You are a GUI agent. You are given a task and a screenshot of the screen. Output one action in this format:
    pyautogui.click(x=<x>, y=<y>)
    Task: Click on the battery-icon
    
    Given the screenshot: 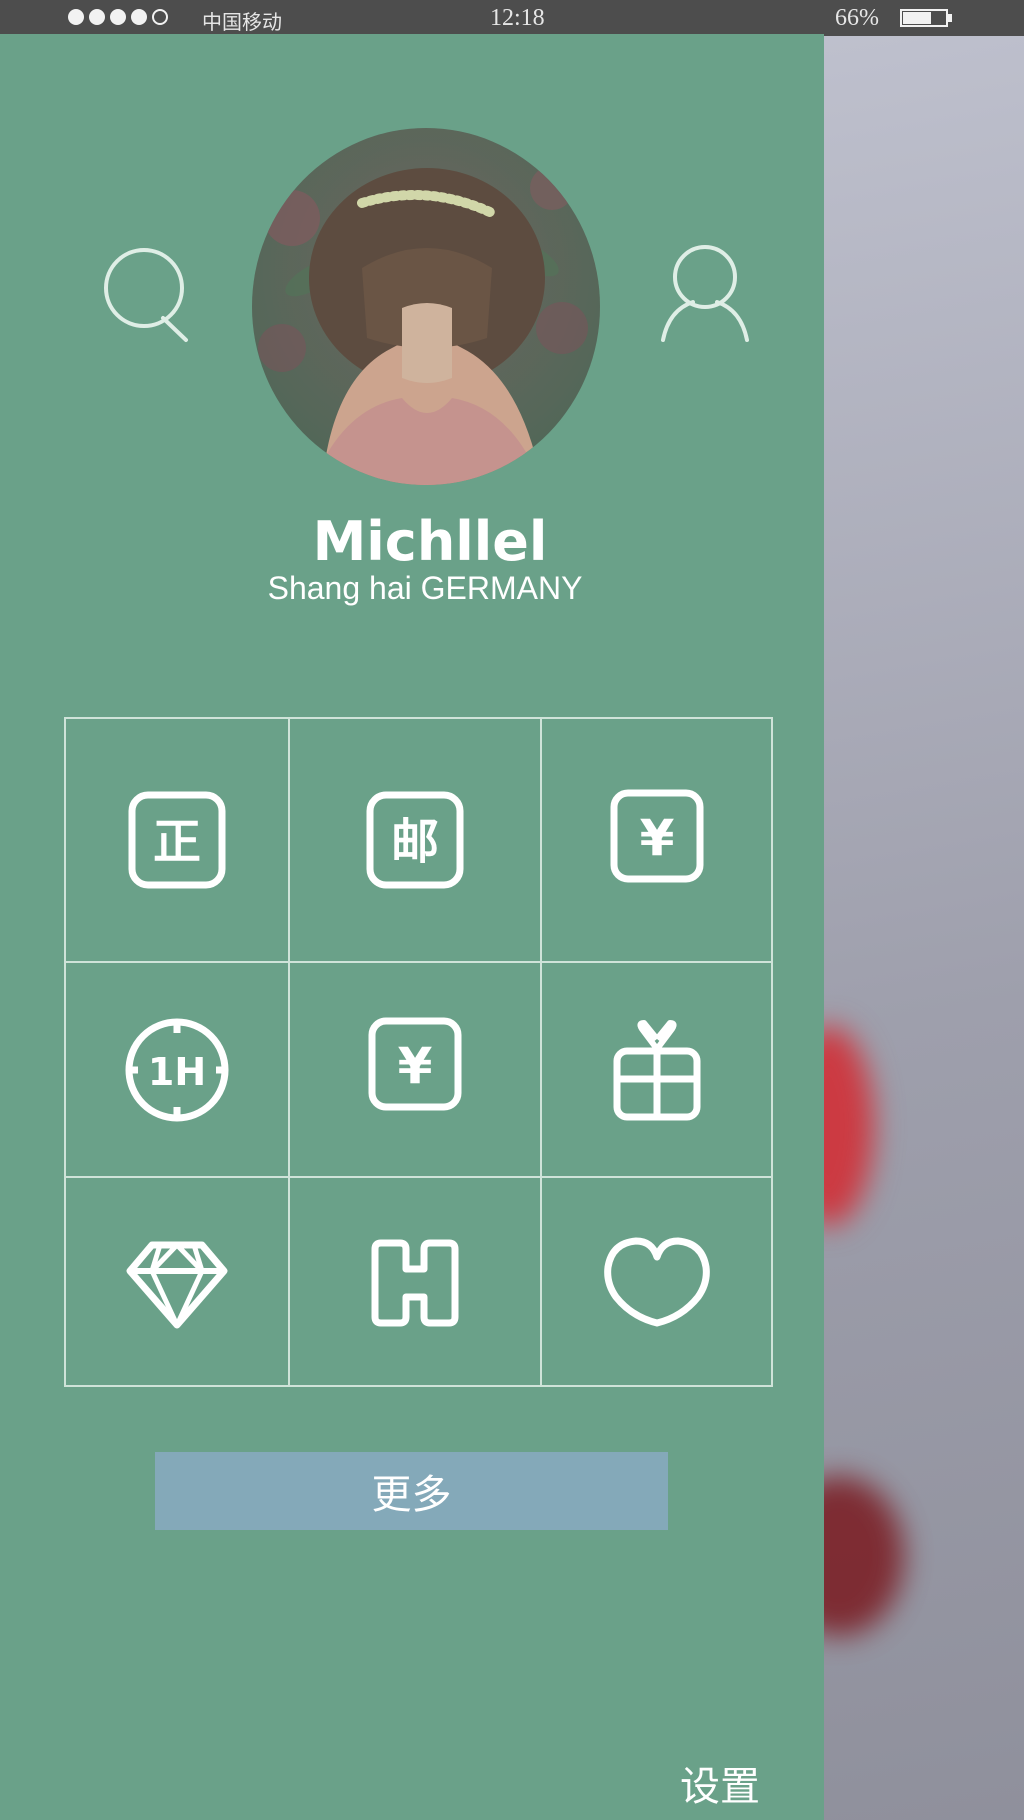 What is the action you would take?
    pyautogui.click(x=924, y=18)
    